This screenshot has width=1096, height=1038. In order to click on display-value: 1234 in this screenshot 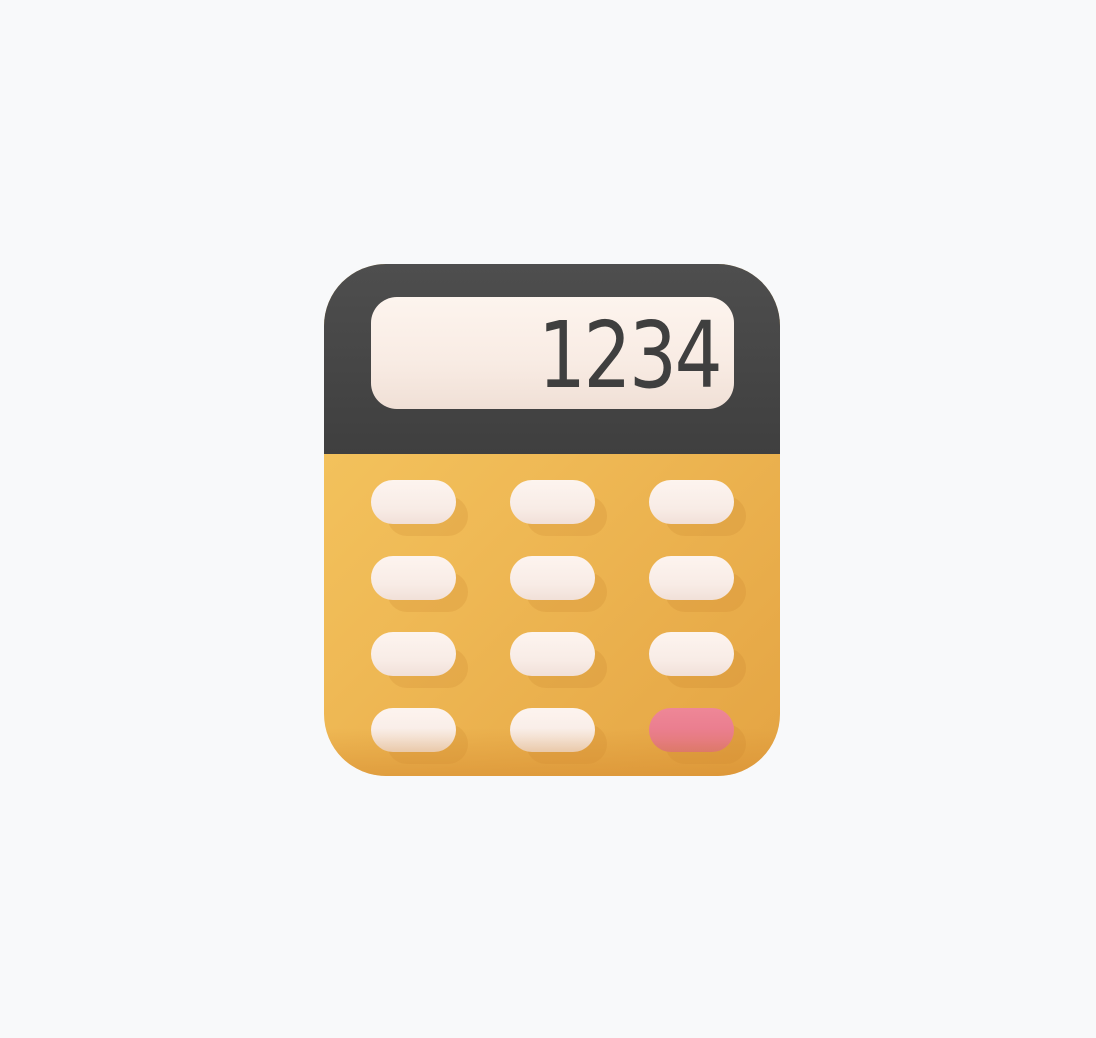, I will do `click(630, 355)`.